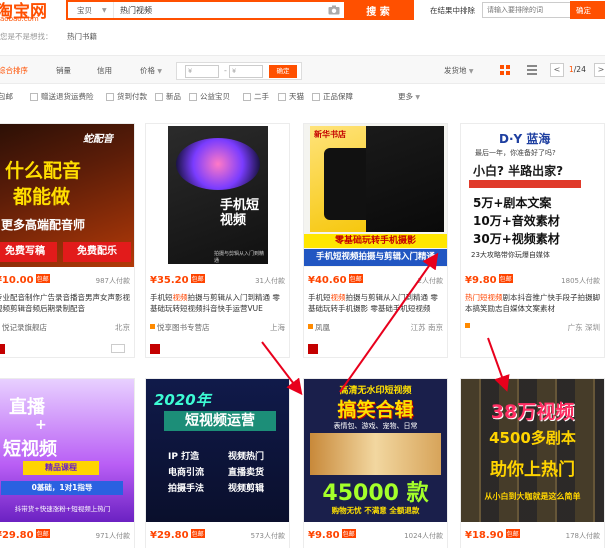  Describe the element at coordinates (525, 139) in the screenshot. I see `product-image-text: D·Y 蓝海` at that location.